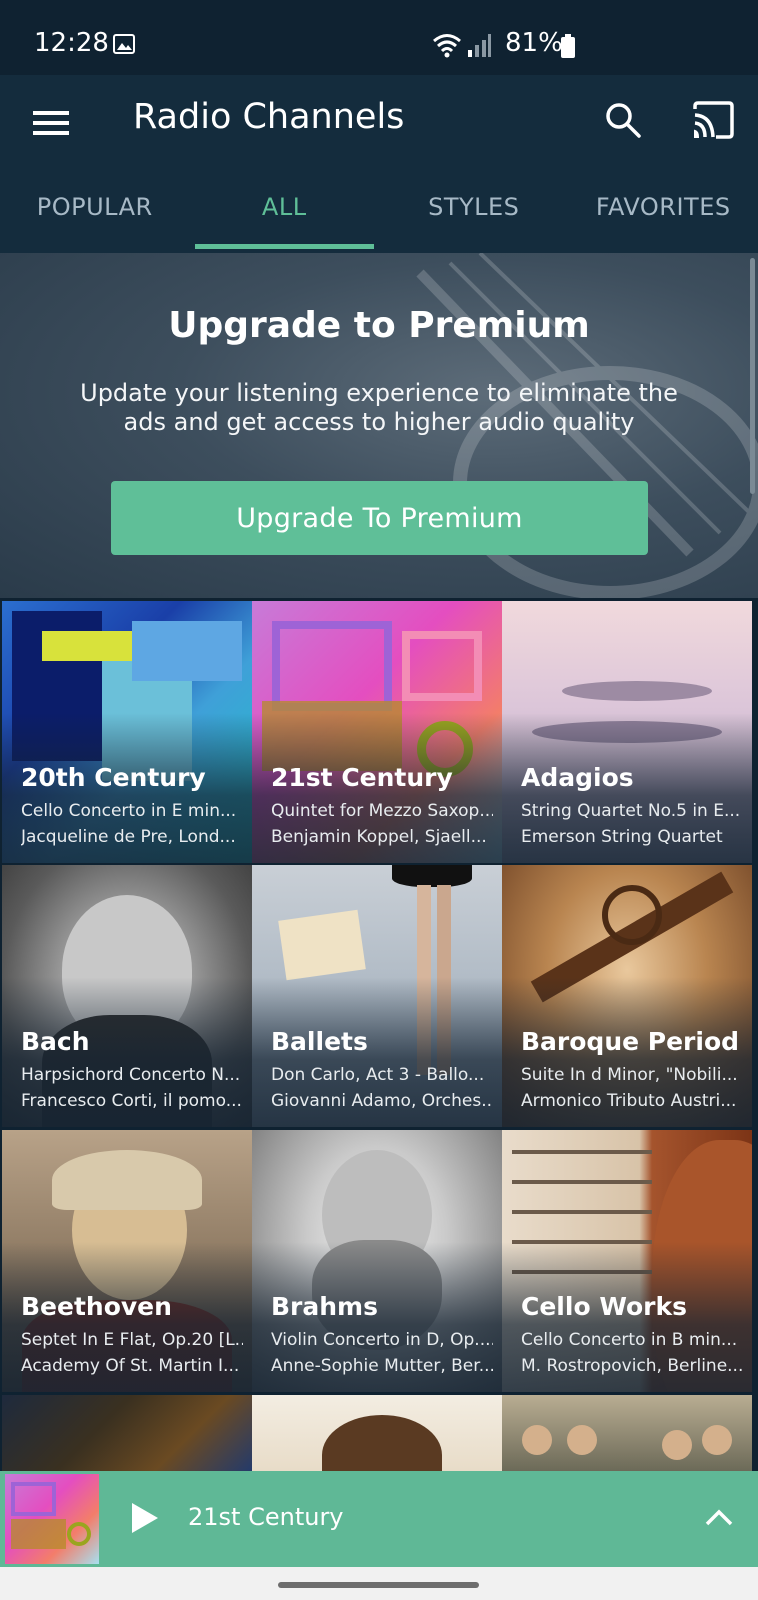 The width and height of the screenshot is (758, 1600). Describe the element at coordinates (568, 46) in the screenshot. I see `battery-icon` at that location.